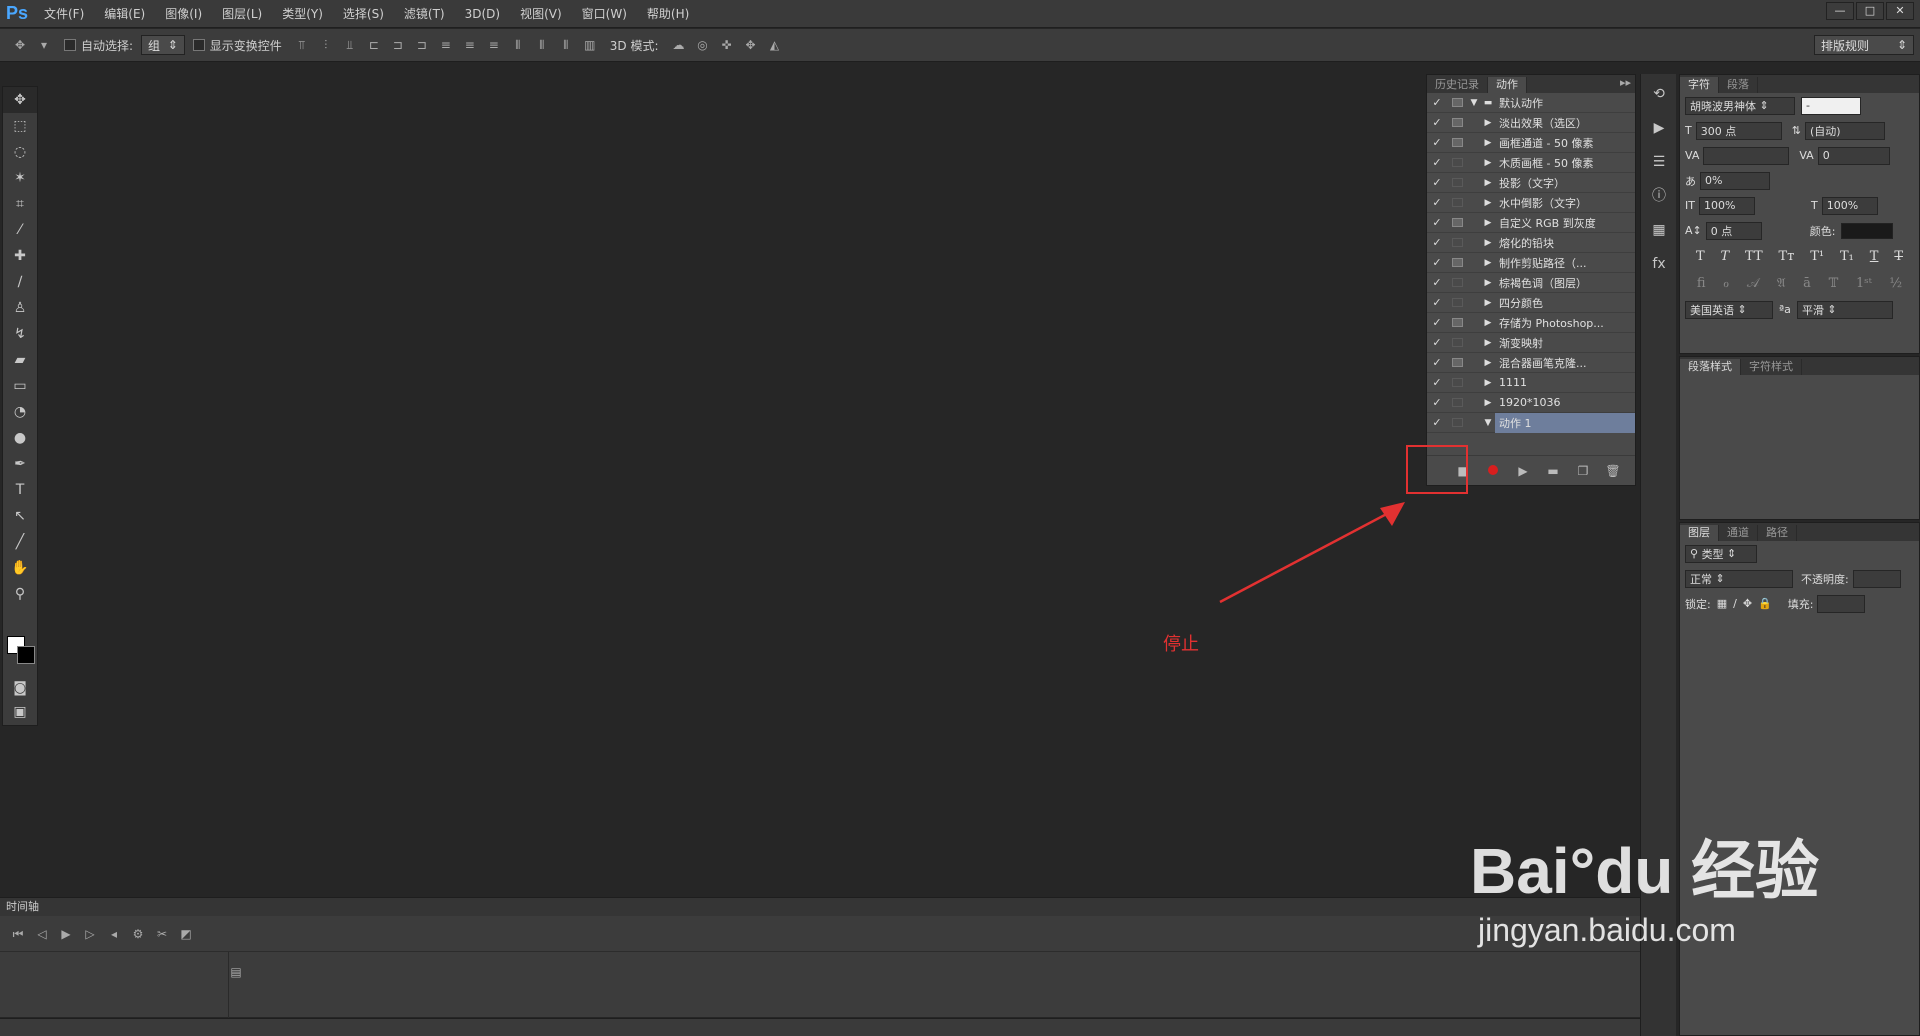 This screenshot has height=1036, width=1920. I want to click on tracking-field: 0, so click(1853, 155).